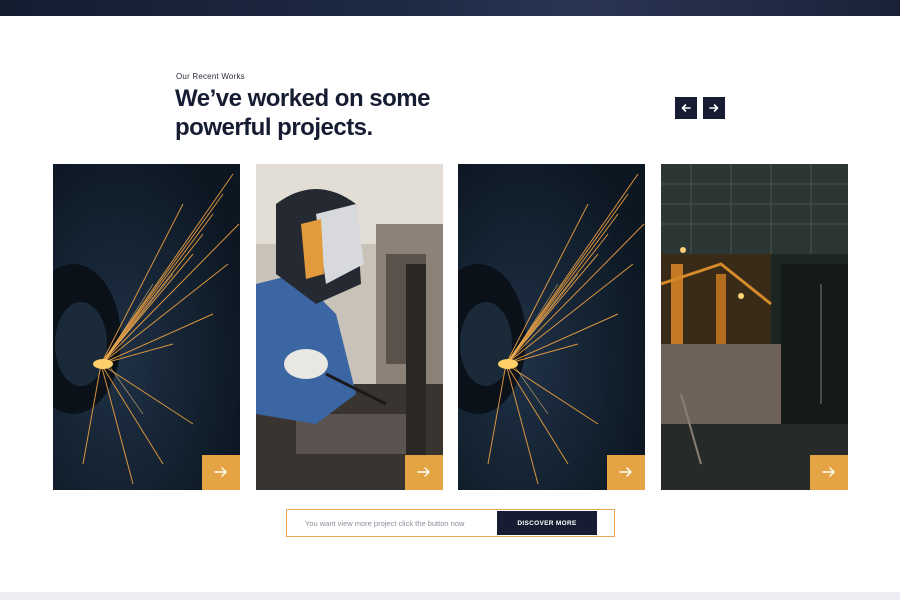  I want to click on industrial-plant-photo, so click(754, 327).